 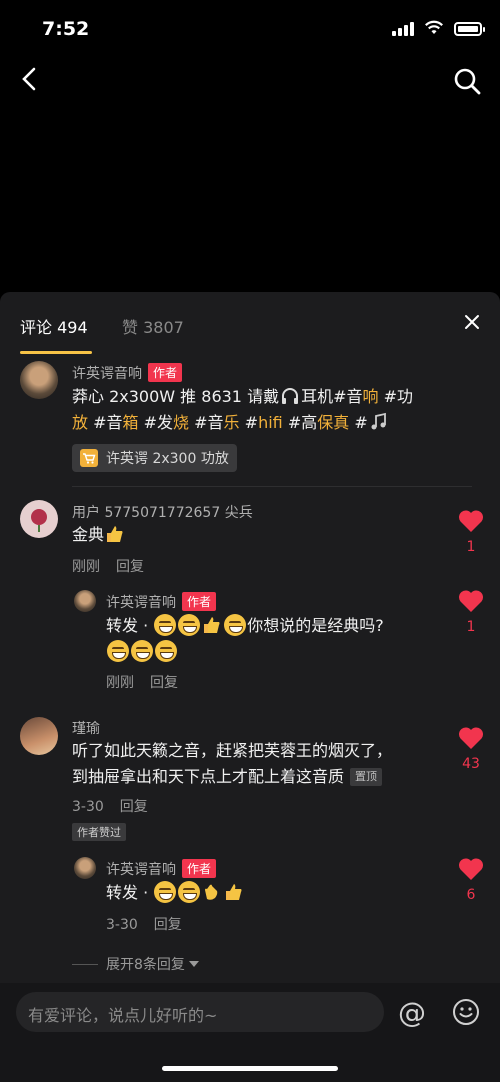 I want to click on like-count: 6, so click(x=471, y=895).